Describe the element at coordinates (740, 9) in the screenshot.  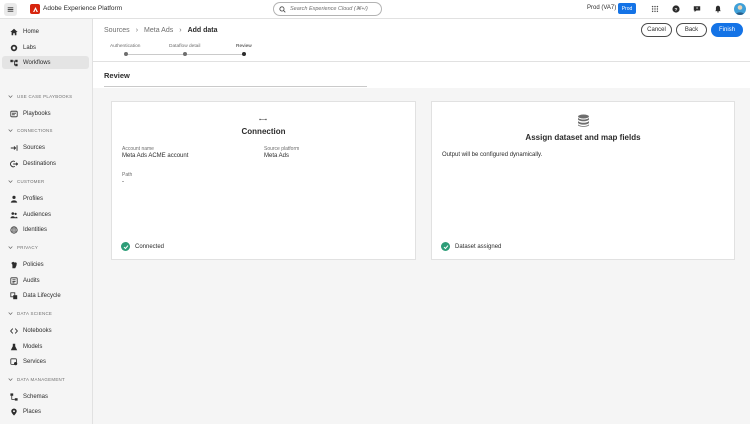
I see `avatar` at that location.